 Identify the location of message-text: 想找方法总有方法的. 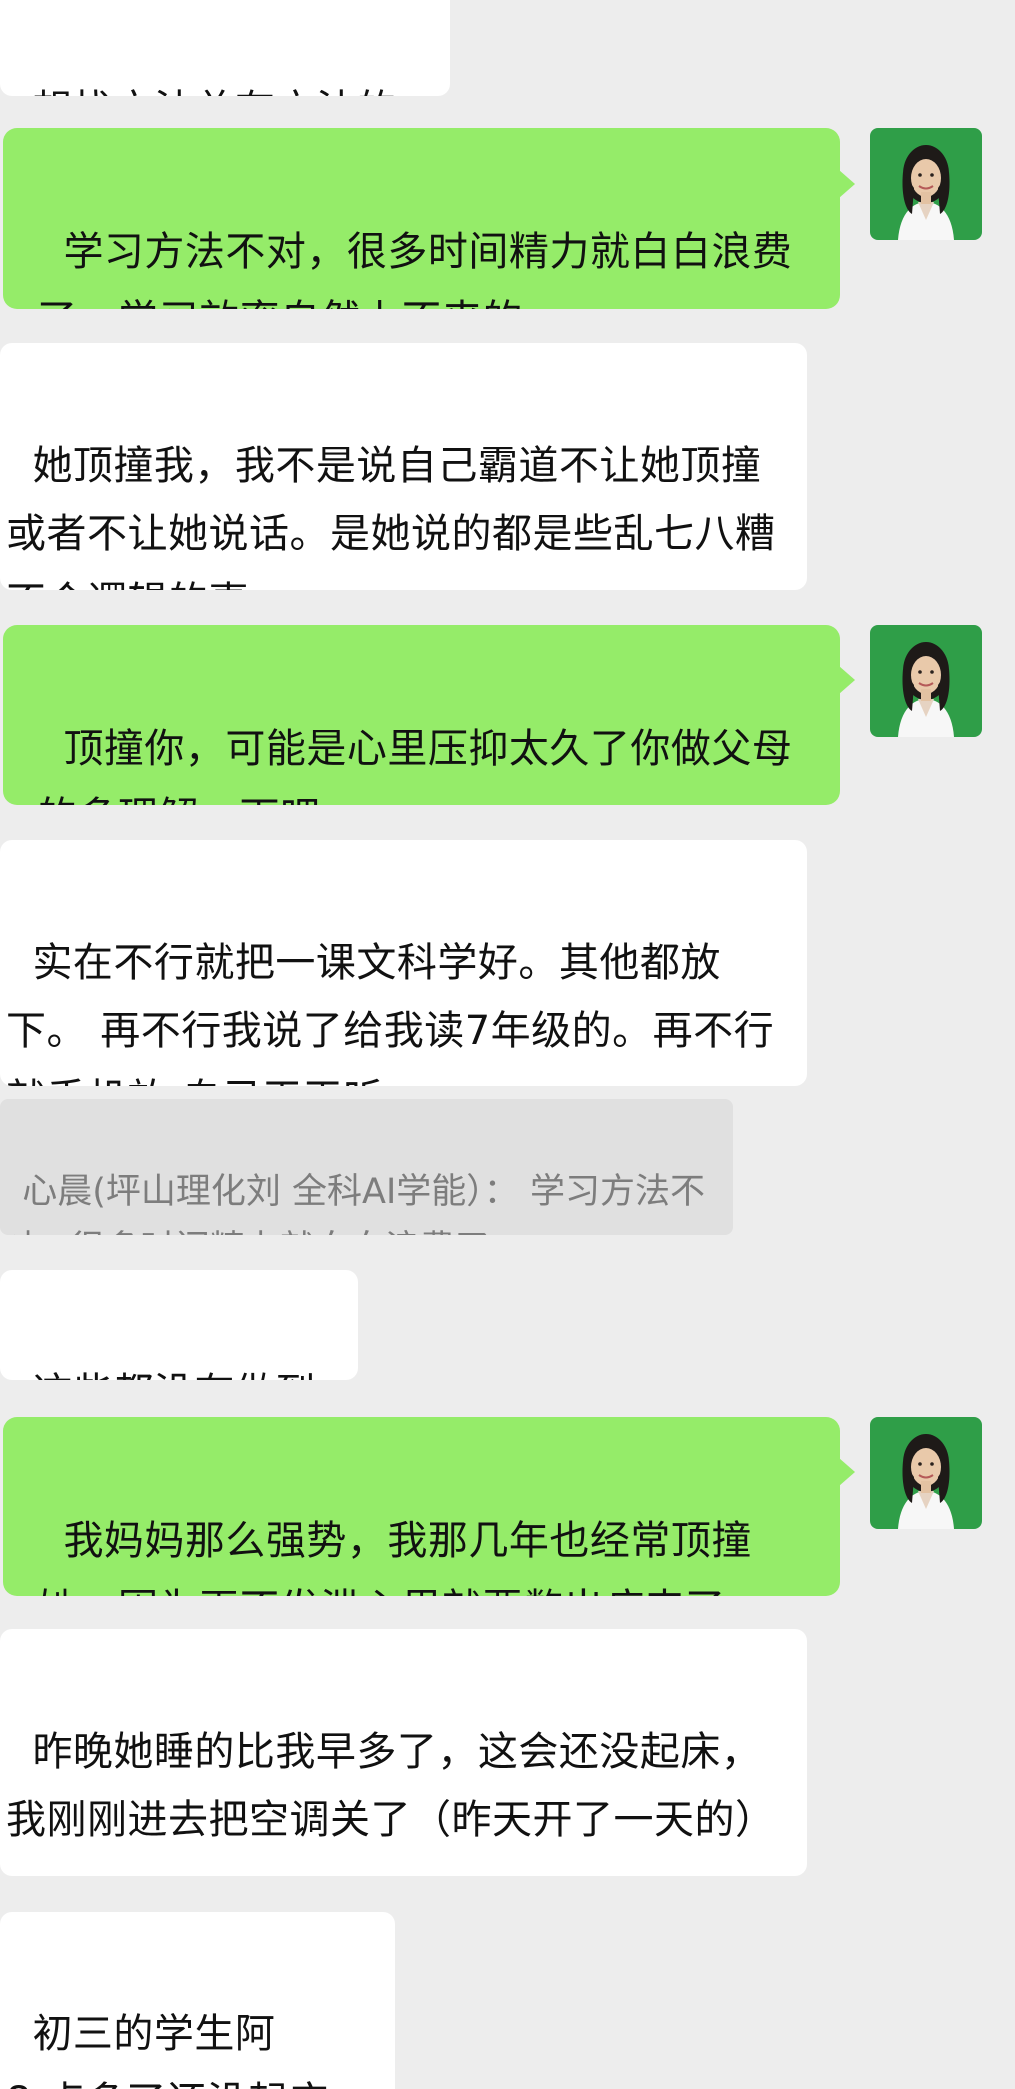
(214, 91).